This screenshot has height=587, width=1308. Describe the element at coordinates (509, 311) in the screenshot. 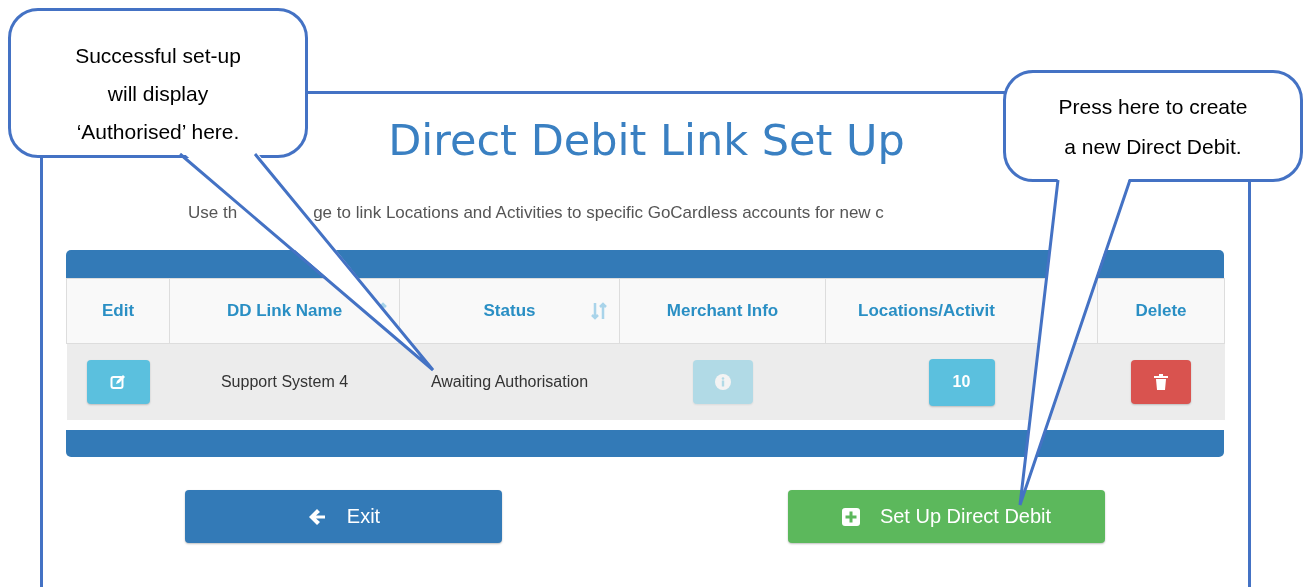

I see `column-header: Status` at that location.